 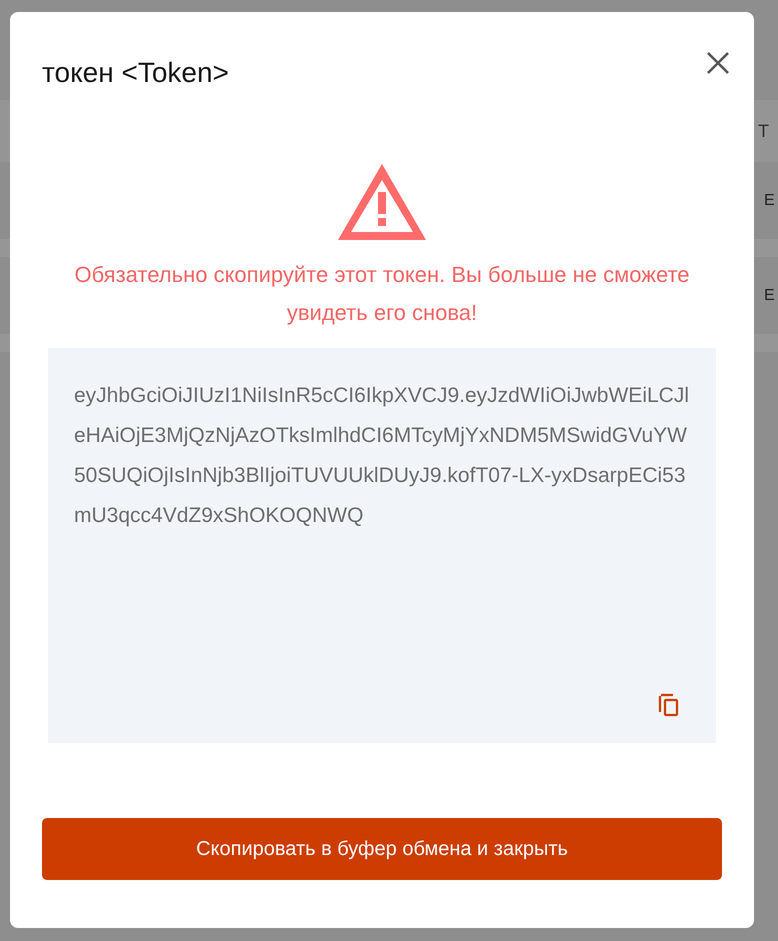 I want to click on dialog-title: токен <Token>, so click(x=135, y=73).